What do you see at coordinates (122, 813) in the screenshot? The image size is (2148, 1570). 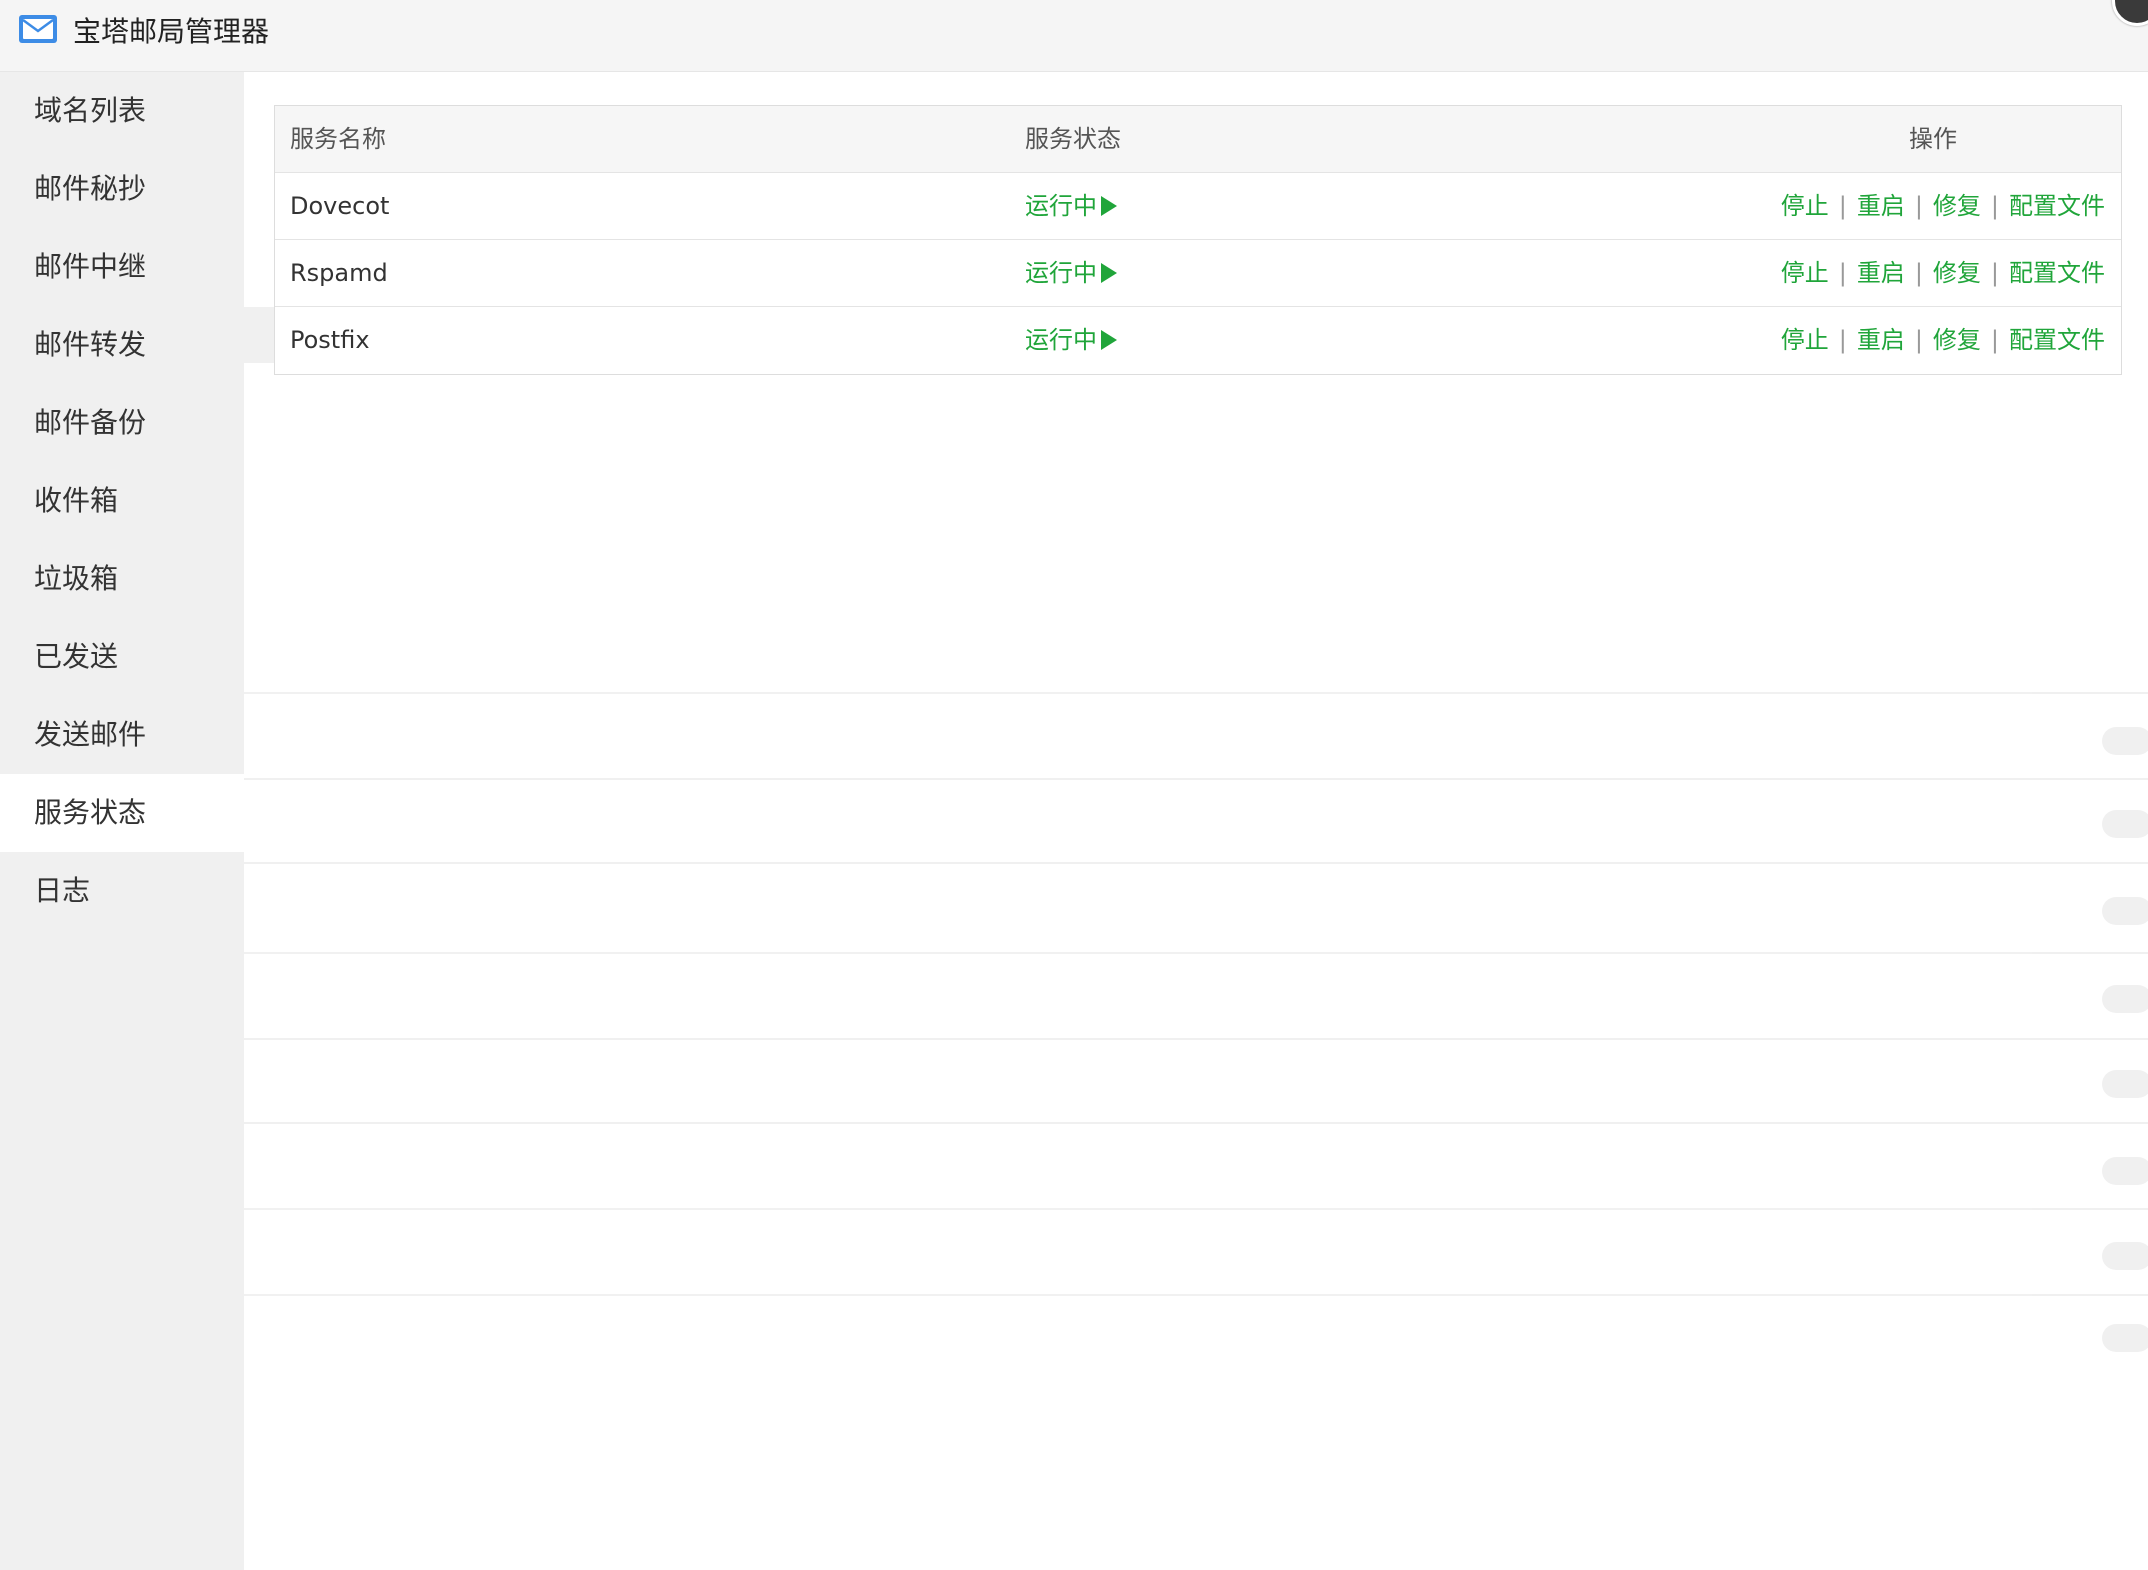 I see `sidebar-item-service-status: 服务状态` at bounding box center [122, 813].